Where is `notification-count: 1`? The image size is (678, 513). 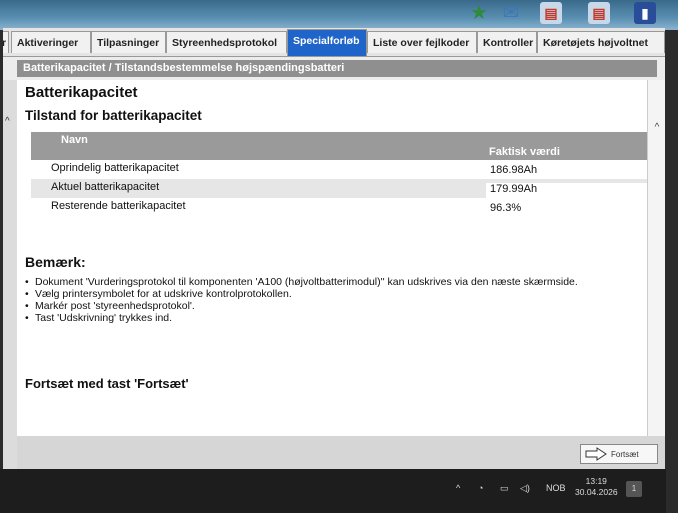 notification-count: 1 is located at coordinates (634, 488).